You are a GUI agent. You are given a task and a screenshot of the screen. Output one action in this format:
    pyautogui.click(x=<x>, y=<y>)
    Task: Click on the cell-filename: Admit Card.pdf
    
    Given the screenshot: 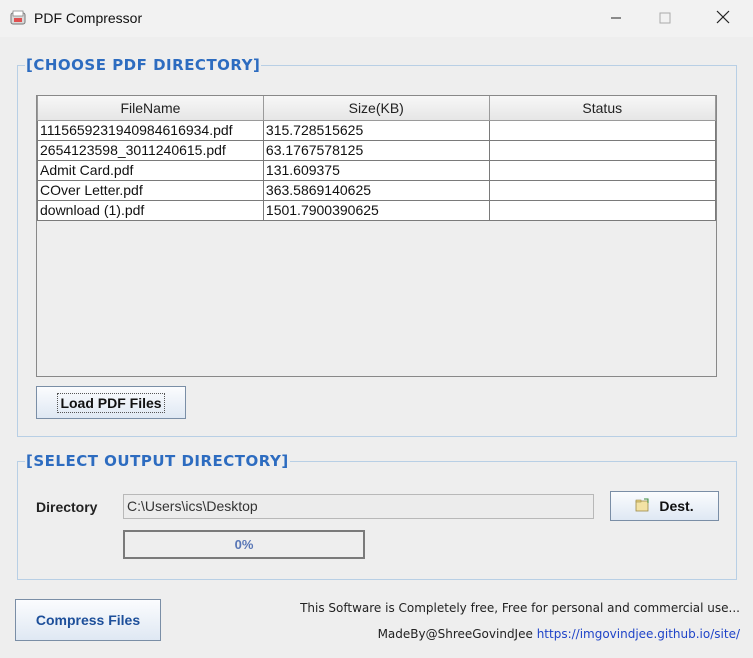 What is the action you would take?
    pyautogui.click(x=150, y=170)
    